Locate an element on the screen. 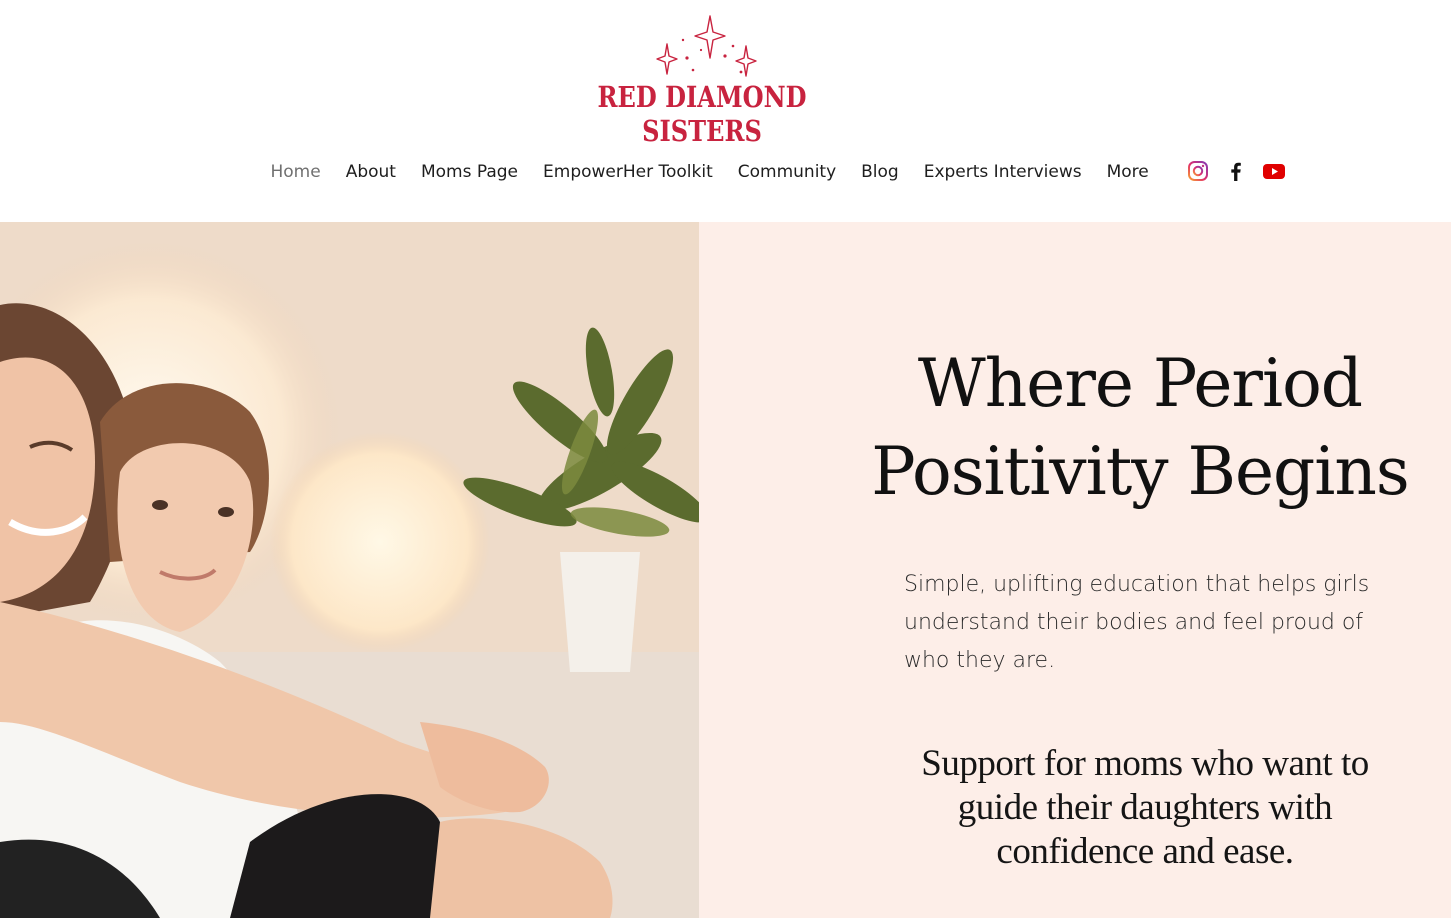 The width and height of the screenshot is (1451, 918). nav-about: About is located at coordinates (370, 172).